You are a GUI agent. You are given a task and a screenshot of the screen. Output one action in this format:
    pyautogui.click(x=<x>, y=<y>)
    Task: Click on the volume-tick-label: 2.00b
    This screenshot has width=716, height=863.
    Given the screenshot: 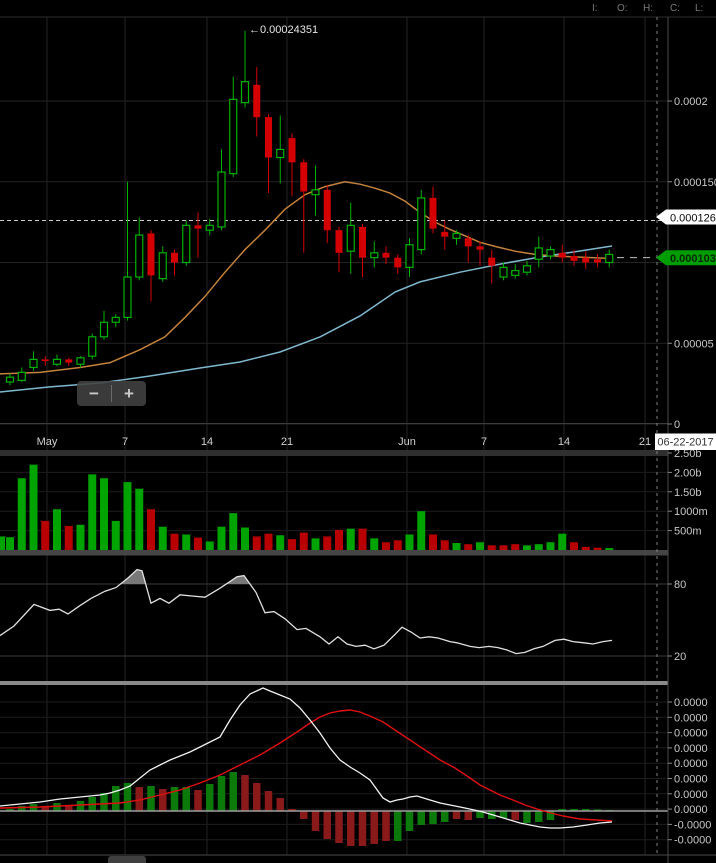 What is the action you would take?
    pyautogui.click(x=688, y=473)
    